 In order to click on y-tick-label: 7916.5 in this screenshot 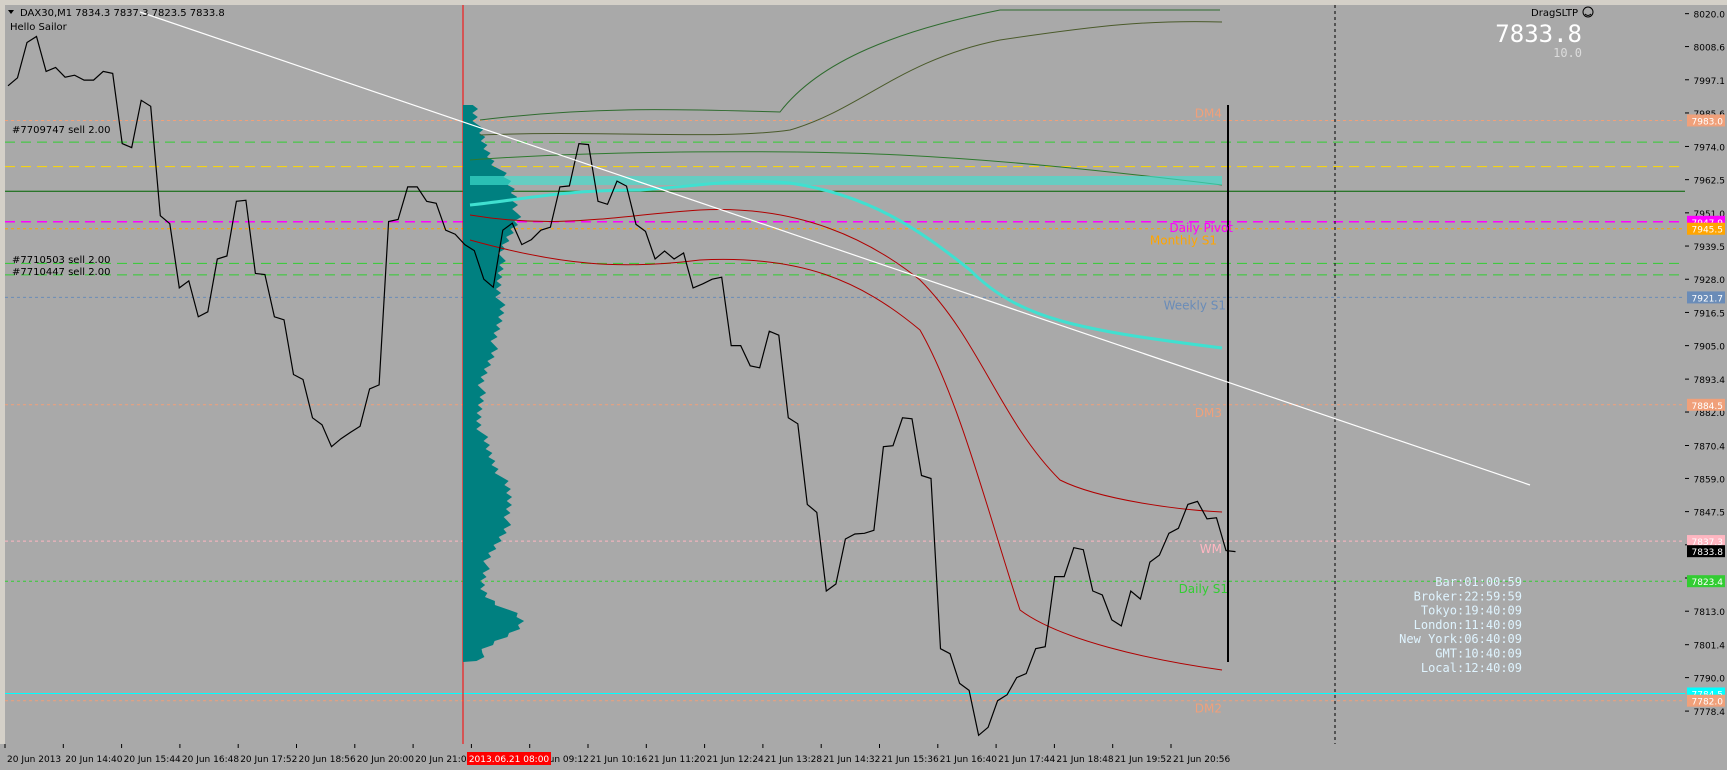, I will do `click(1710, 314)`.